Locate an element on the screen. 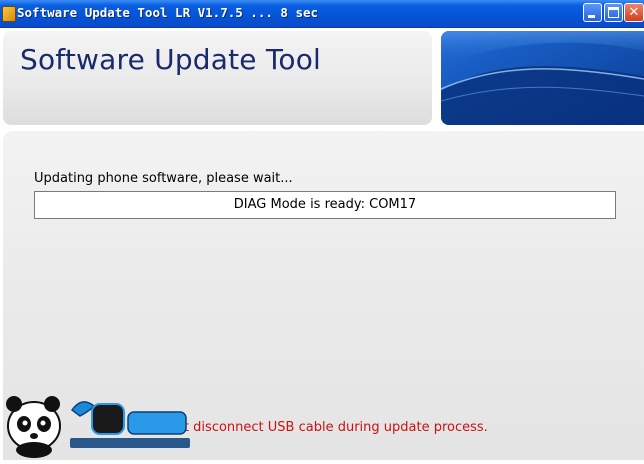 This screenshot has width=644, height=464. maximize-button is located at coordinates (613, 12).